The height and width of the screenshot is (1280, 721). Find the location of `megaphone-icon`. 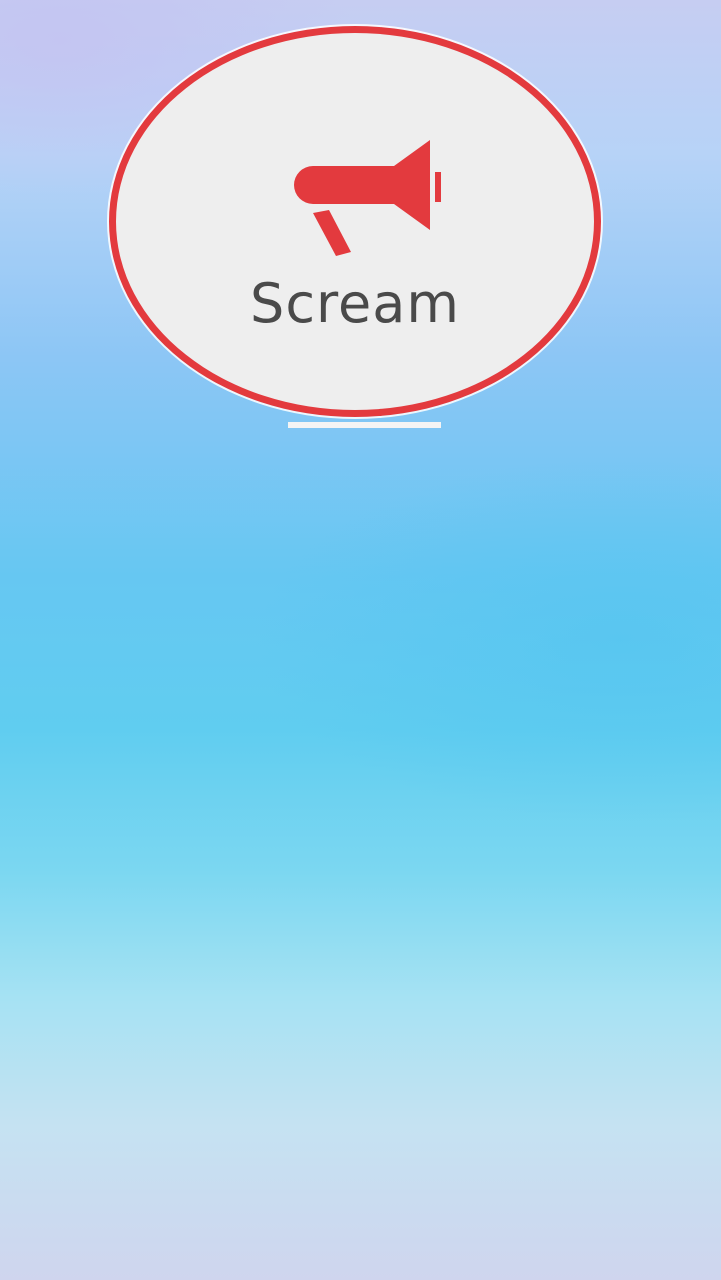

megaphone-icon is located at coordinates (367, 198).